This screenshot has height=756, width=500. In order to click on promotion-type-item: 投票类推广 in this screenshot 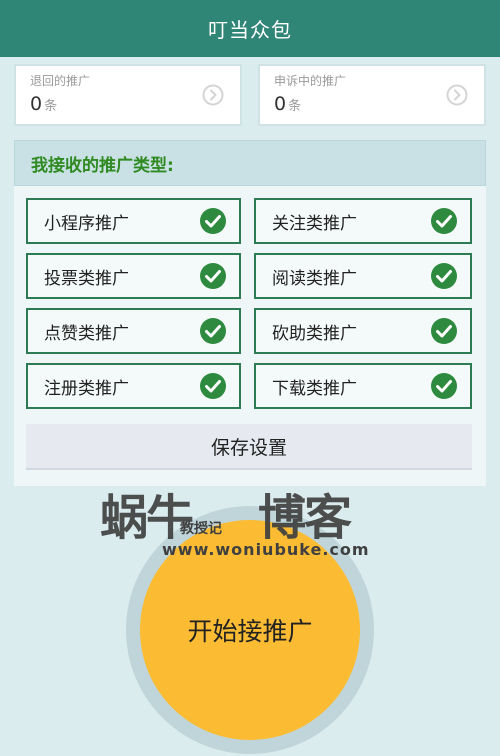, I will do `click(133, 276)`.